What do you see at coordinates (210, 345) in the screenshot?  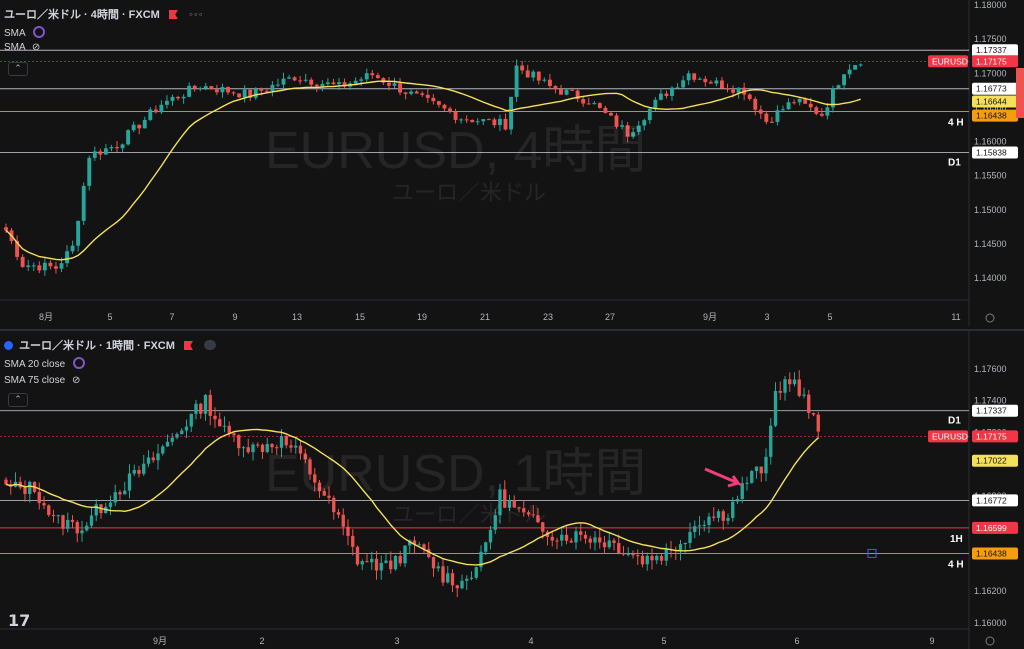 I see `minimize-icon` at bounding box center [210, 345].